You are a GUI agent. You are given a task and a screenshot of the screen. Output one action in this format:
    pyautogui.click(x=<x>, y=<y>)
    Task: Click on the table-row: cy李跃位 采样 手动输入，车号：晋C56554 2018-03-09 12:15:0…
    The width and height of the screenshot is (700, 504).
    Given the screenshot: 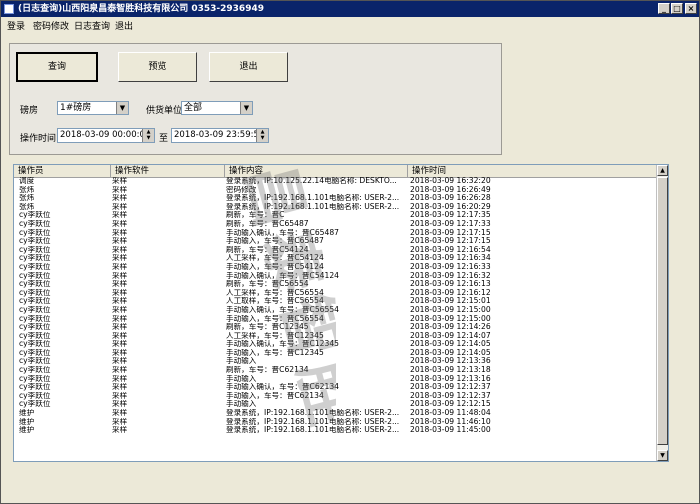 What is the action you would take?
    pyautogui.click(x=335, y=319)
    